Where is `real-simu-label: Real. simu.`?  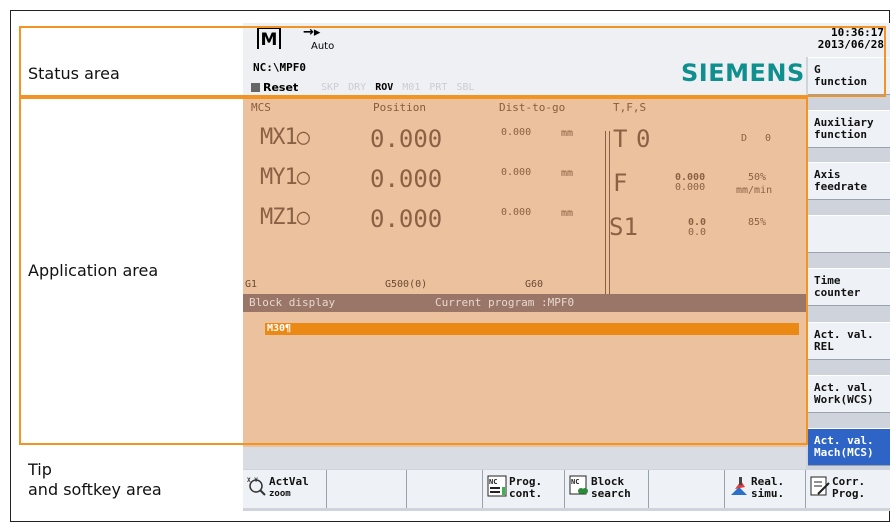
real-simu-label: Real. simu. is located at coordinates (767, 488).